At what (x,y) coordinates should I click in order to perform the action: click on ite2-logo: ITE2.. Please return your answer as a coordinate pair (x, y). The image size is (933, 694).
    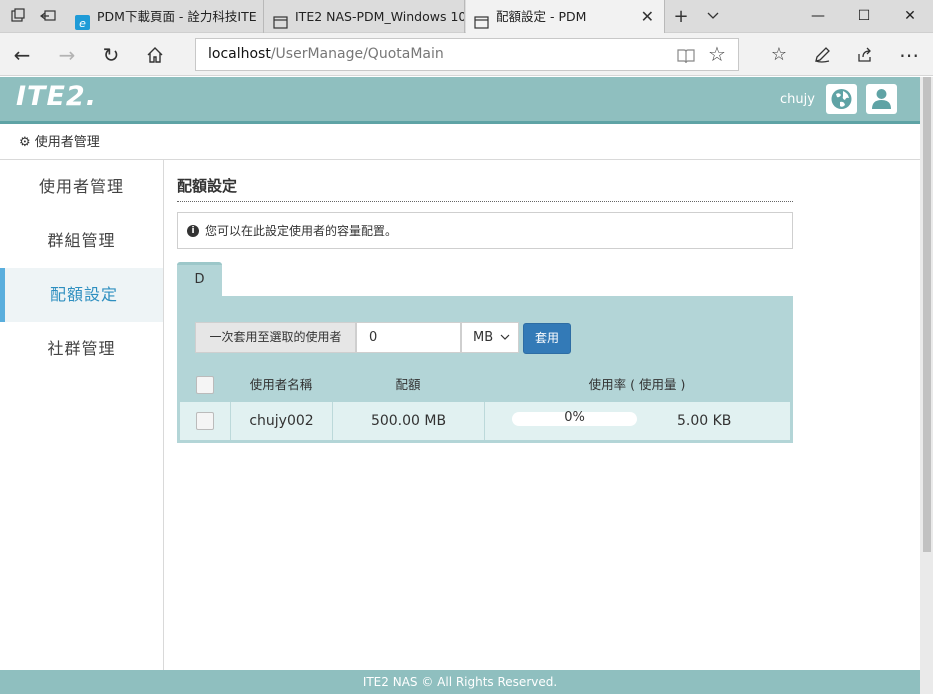
    Looking at the image, I should click on (56, 96).